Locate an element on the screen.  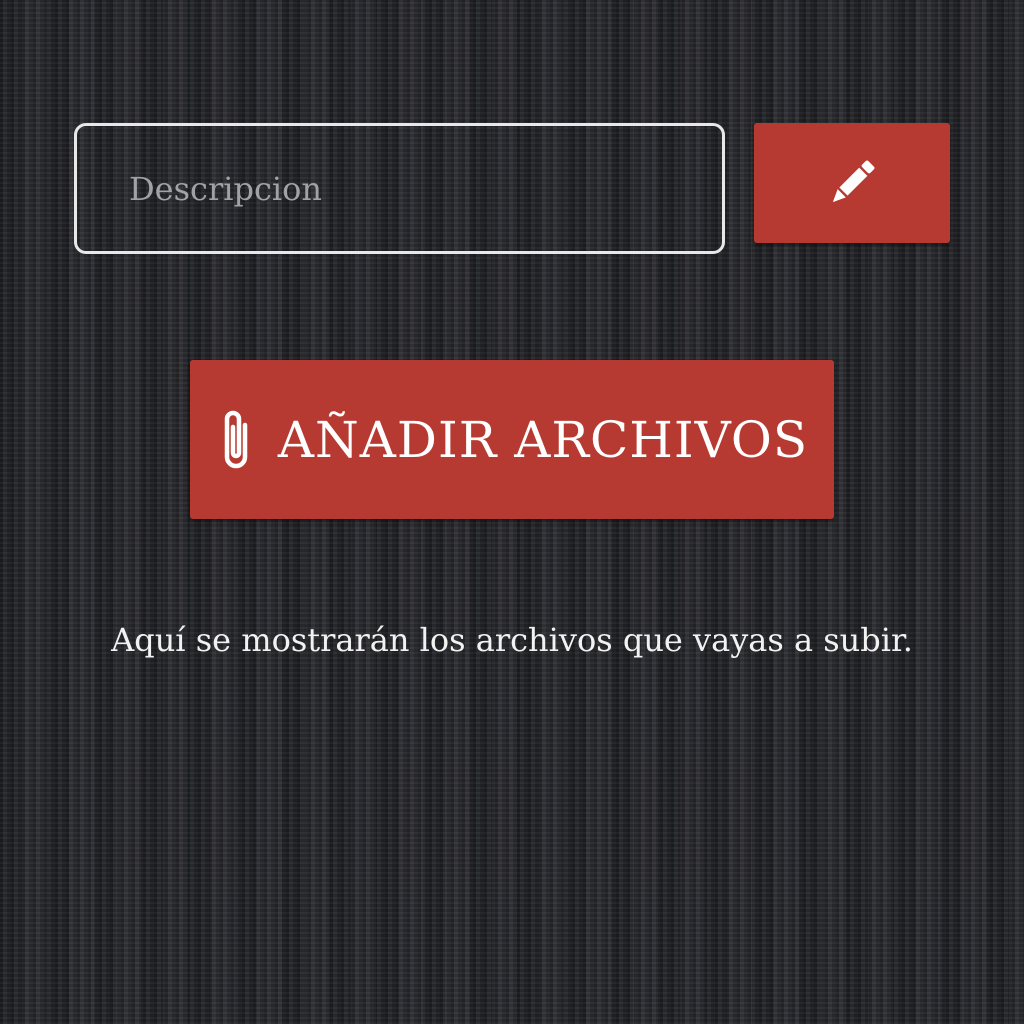
pencil-icon is located at coordinates (852, 183).